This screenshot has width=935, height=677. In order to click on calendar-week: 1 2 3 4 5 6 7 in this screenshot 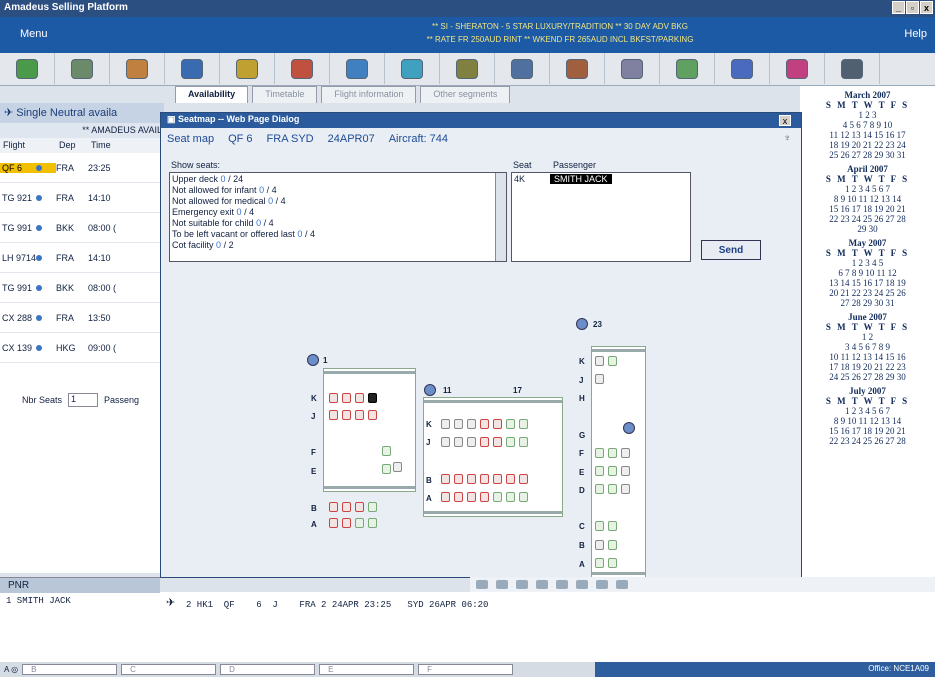, I will do `click(867, 411)`.